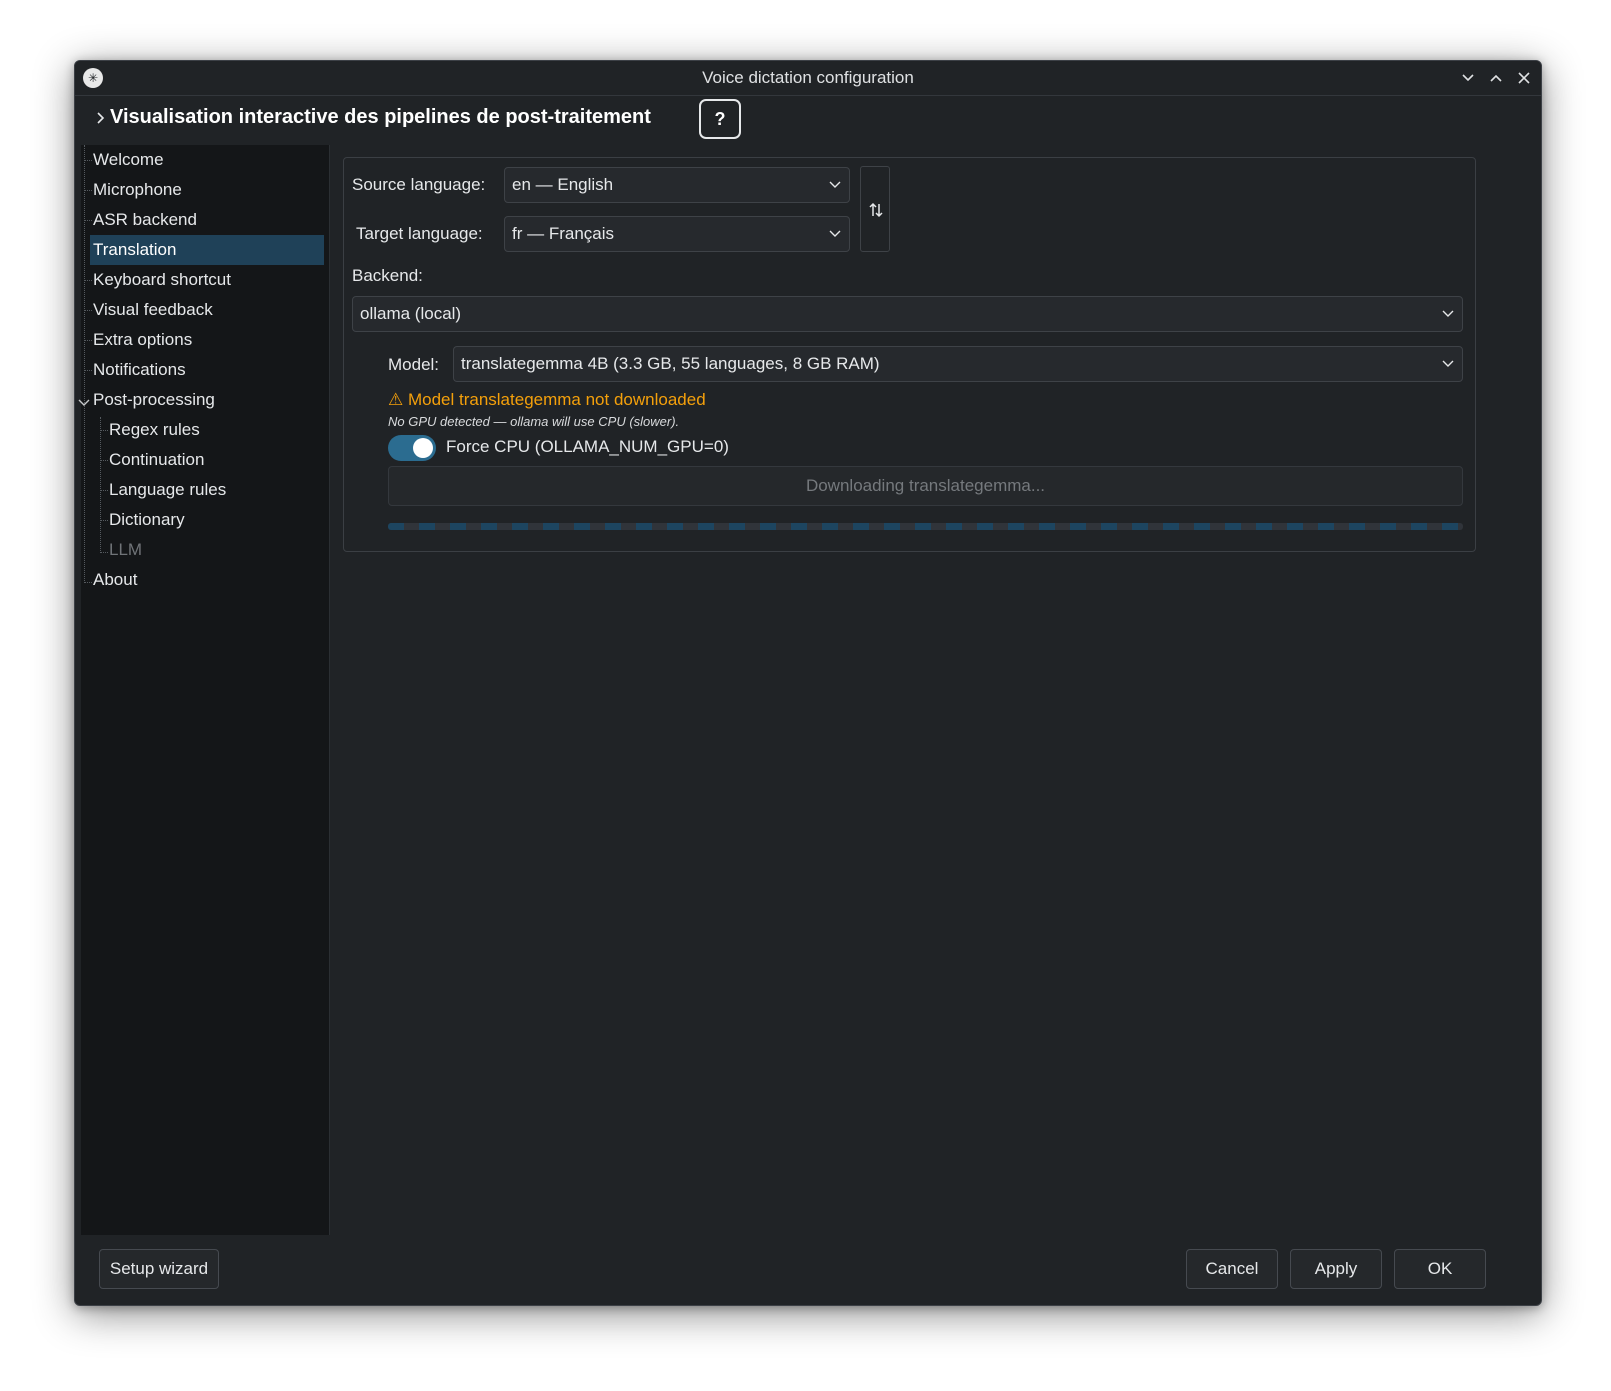 The image size is (1611, 1391). Describe the element at coordinates (219, 430) in the screenshot. I see `sidebar-item-regex-rules: Regex rules` at that location.